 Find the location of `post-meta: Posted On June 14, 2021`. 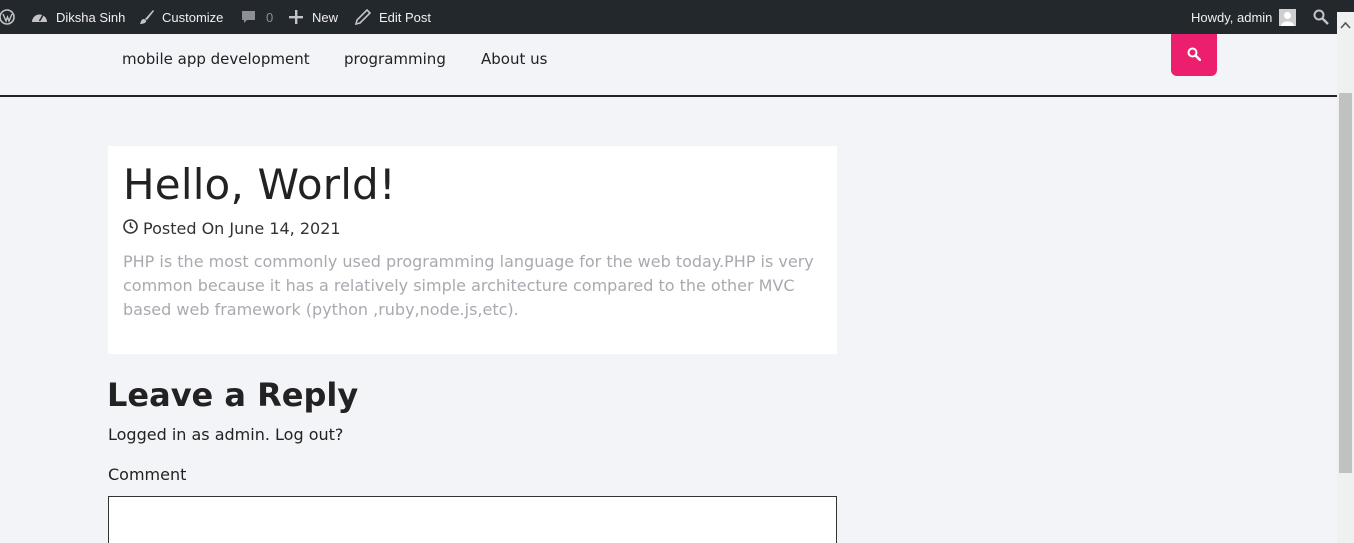

post-meta: Posted On June 14, 2021 is located at coordinates (232, 228).